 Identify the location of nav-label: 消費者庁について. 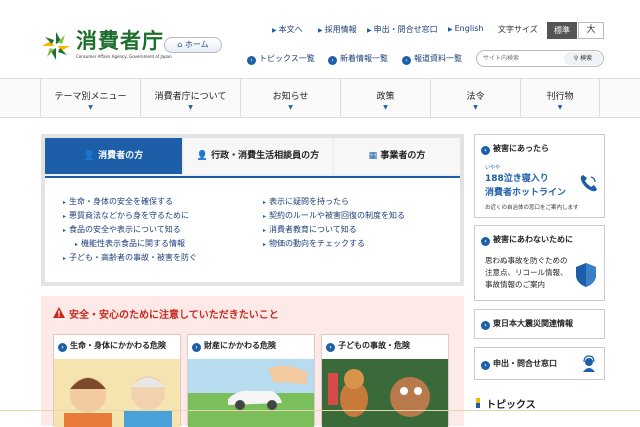
(190, 97).